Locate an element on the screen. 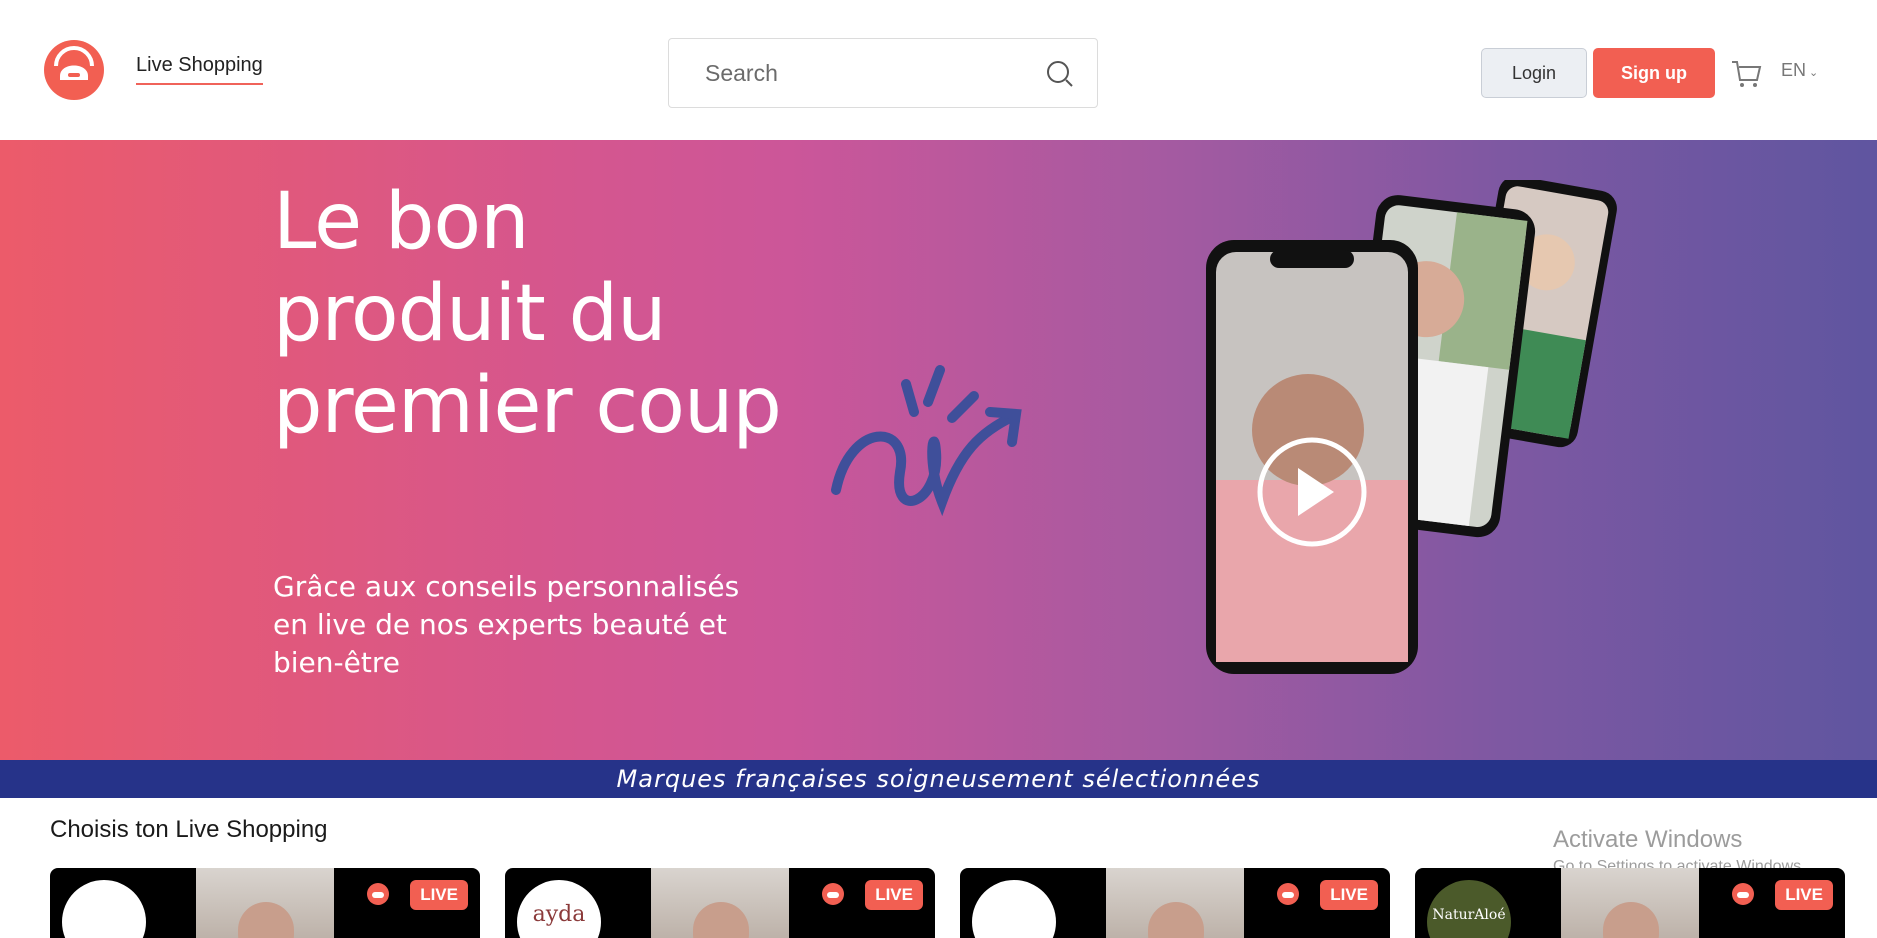 The image size is (1877, 938). cart-icon is located at coordinates (1746, 74).